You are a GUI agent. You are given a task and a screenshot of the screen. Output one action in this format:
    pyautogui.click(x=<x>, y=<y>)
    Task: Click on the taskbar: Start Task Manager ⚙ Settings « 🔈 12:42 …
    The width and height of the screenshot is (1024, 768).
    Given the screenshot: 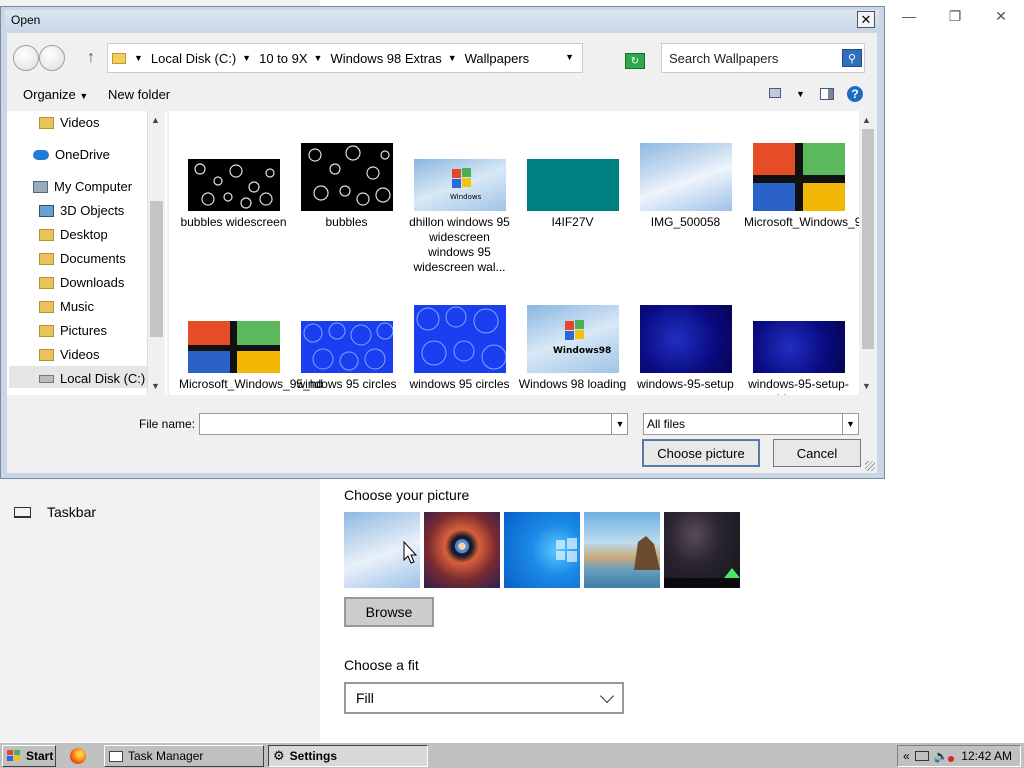 What is the action you would take?
    pyautogui.click(x=512, y=755)
    